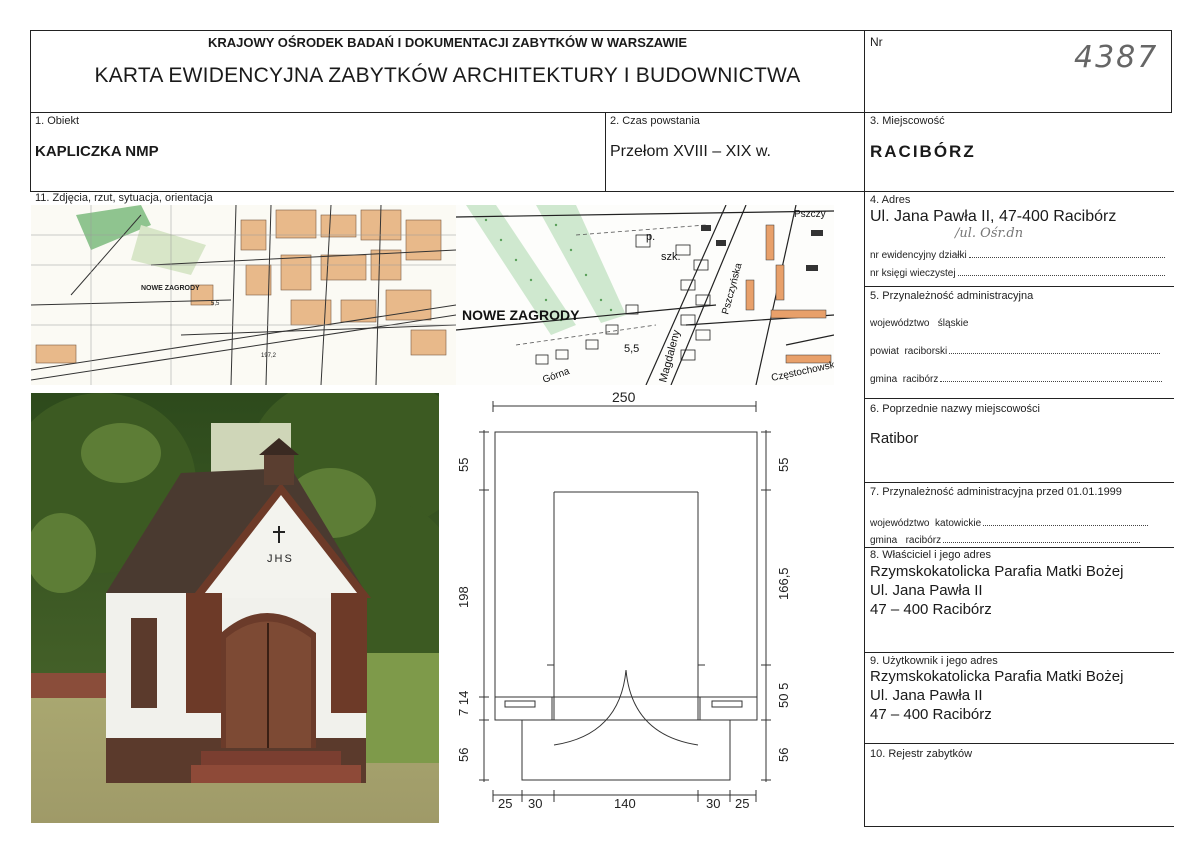 The width and height of the screenshot is (1198, 860). Describe the element at coordinates (931, 609) in the screenshot. I see `wlasciciel-line-3: 47 – 400 Racibórz` at that location.